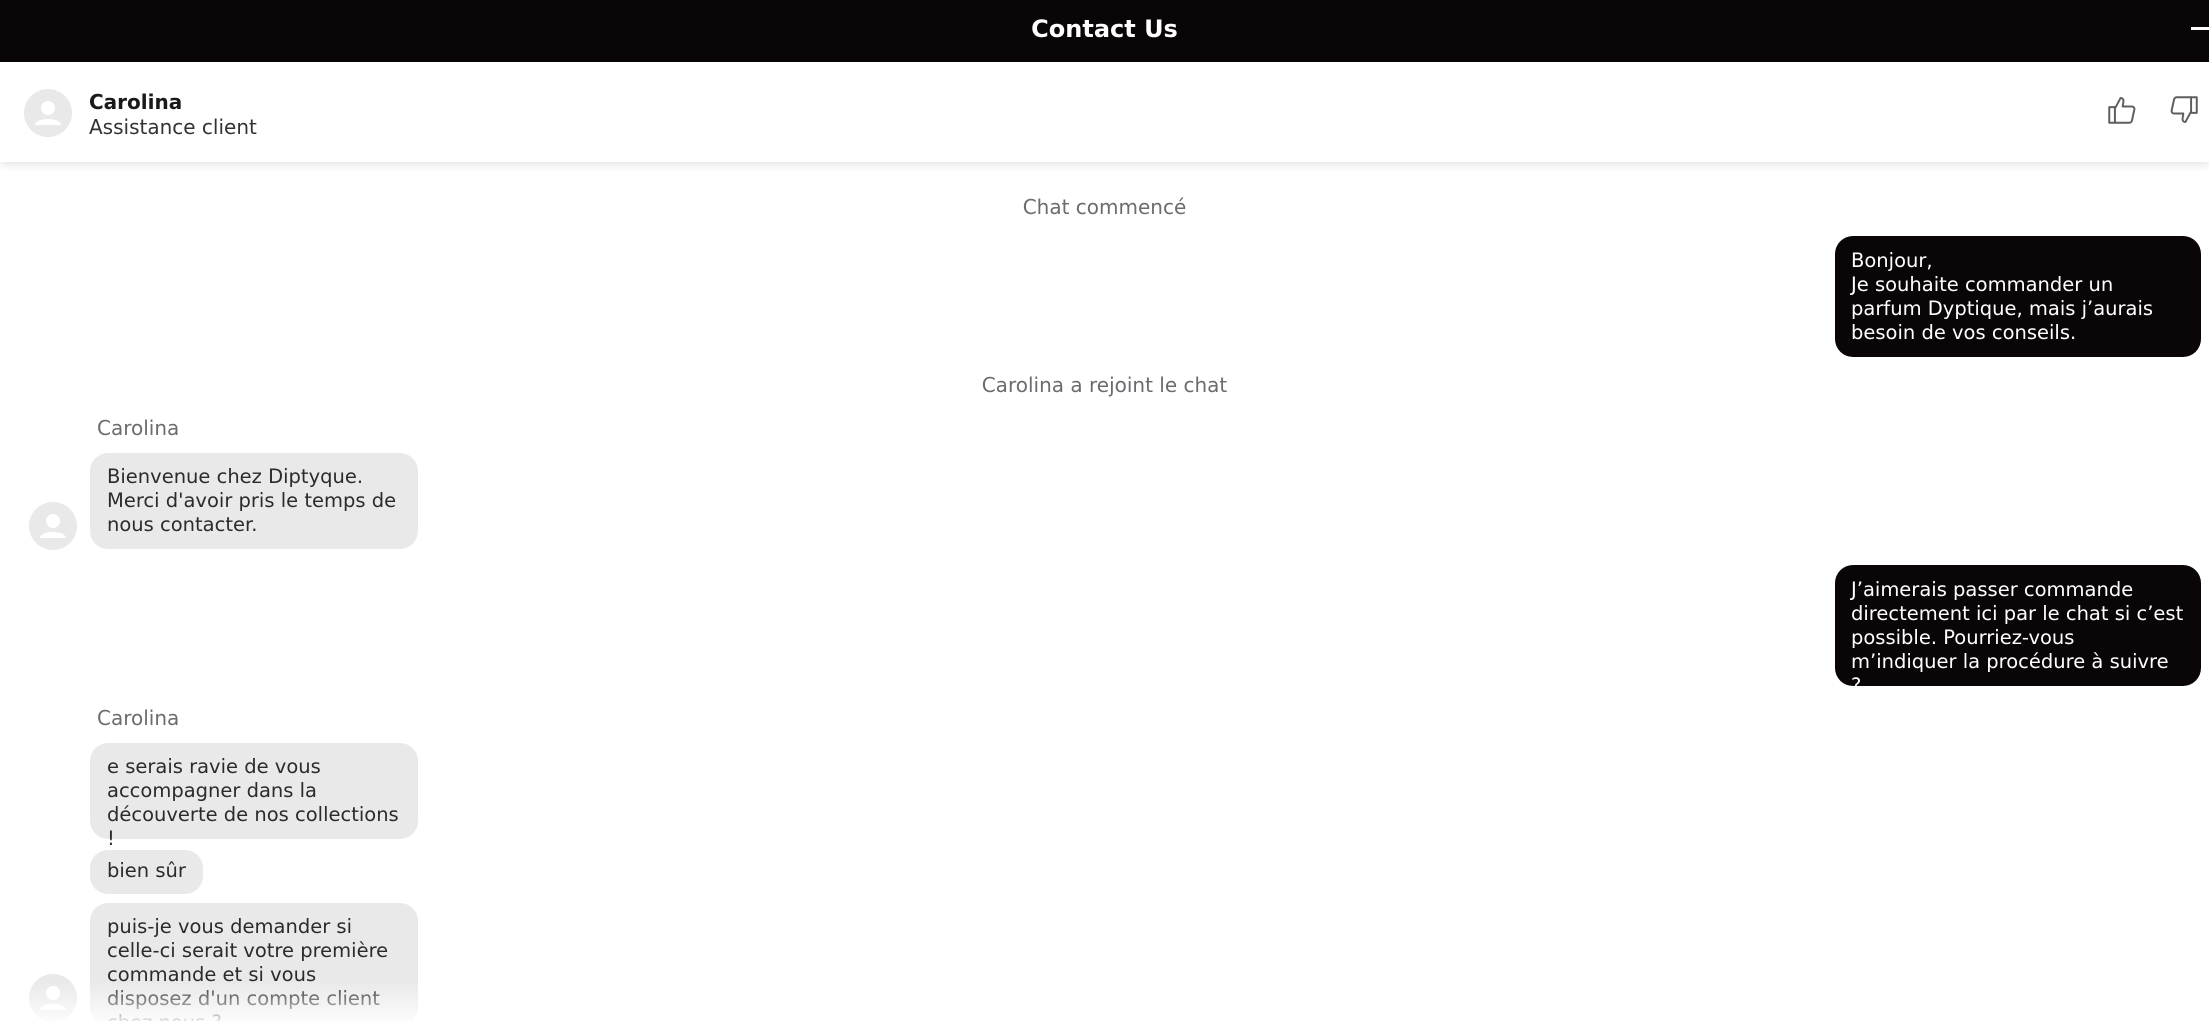  I want to click on scroll-fade, so click(1104, 1001).